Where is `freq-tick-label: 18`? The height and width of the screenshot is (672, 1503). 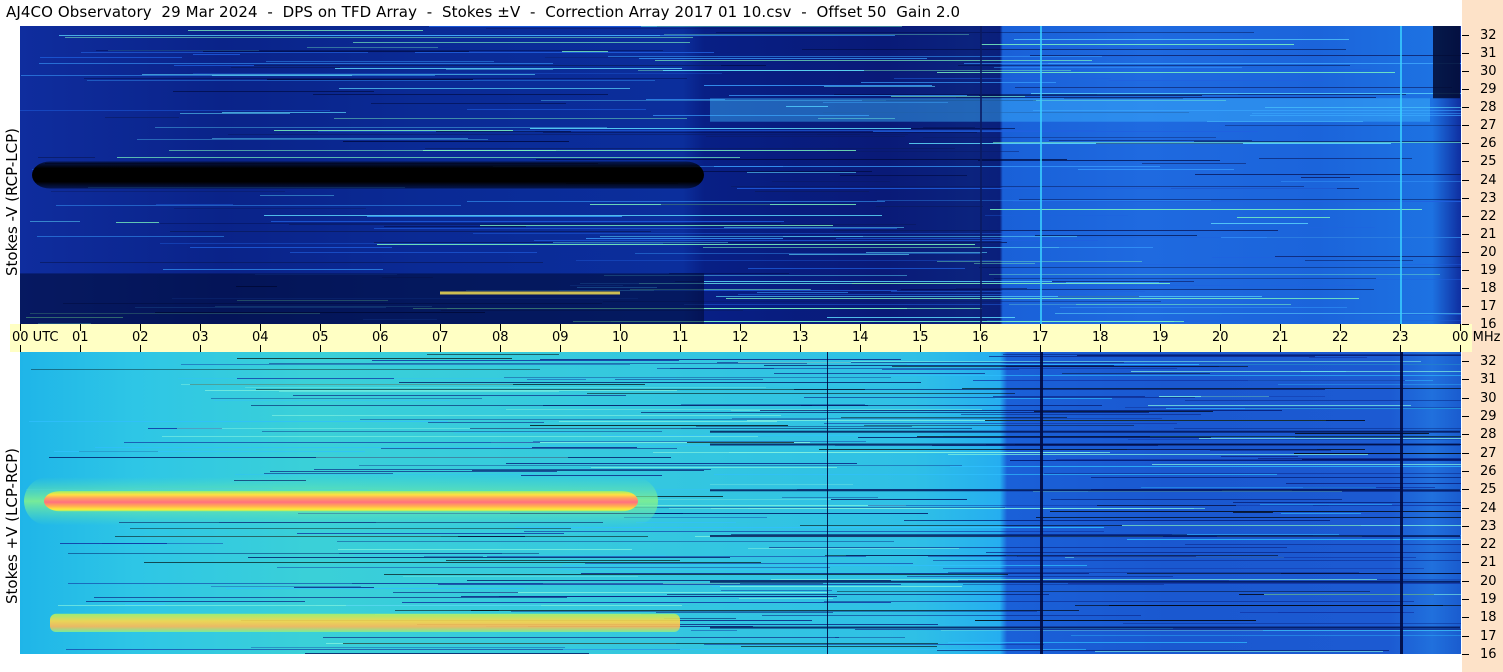 freq-tick-label: 18 is located at coordinates (1488, 288).